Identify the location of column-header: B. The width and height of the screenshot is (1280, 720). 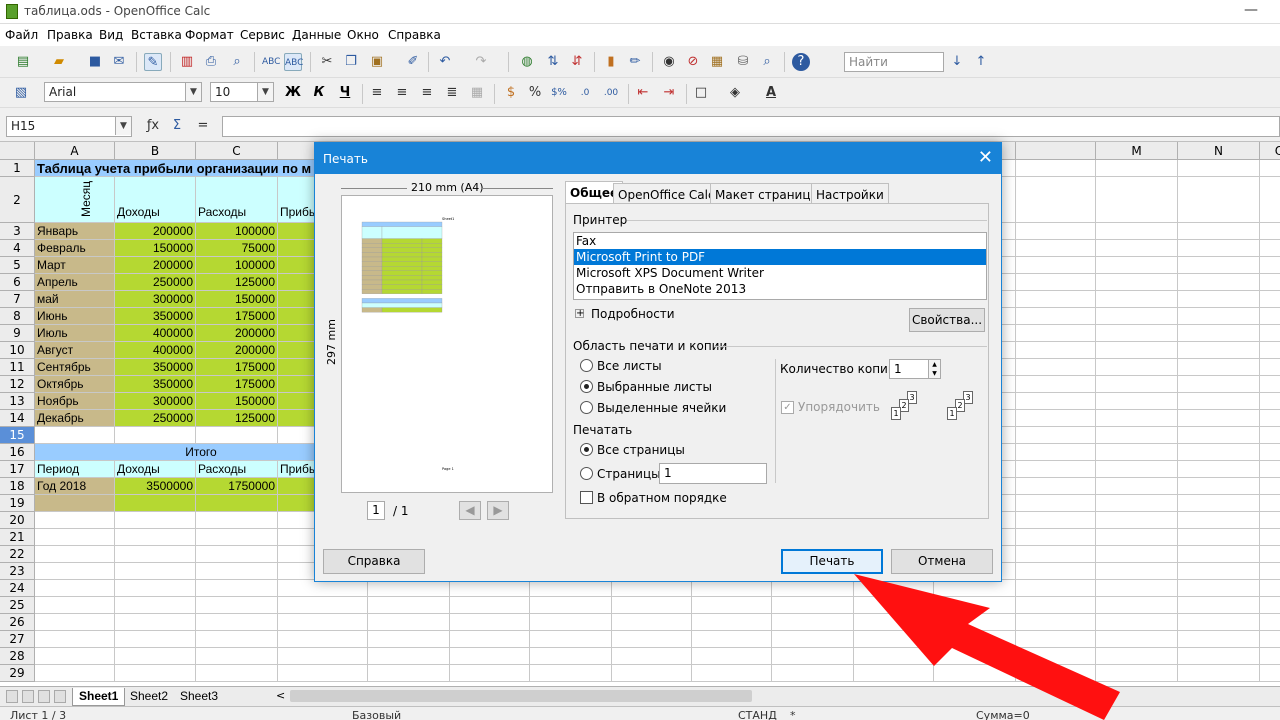
(155, 151).